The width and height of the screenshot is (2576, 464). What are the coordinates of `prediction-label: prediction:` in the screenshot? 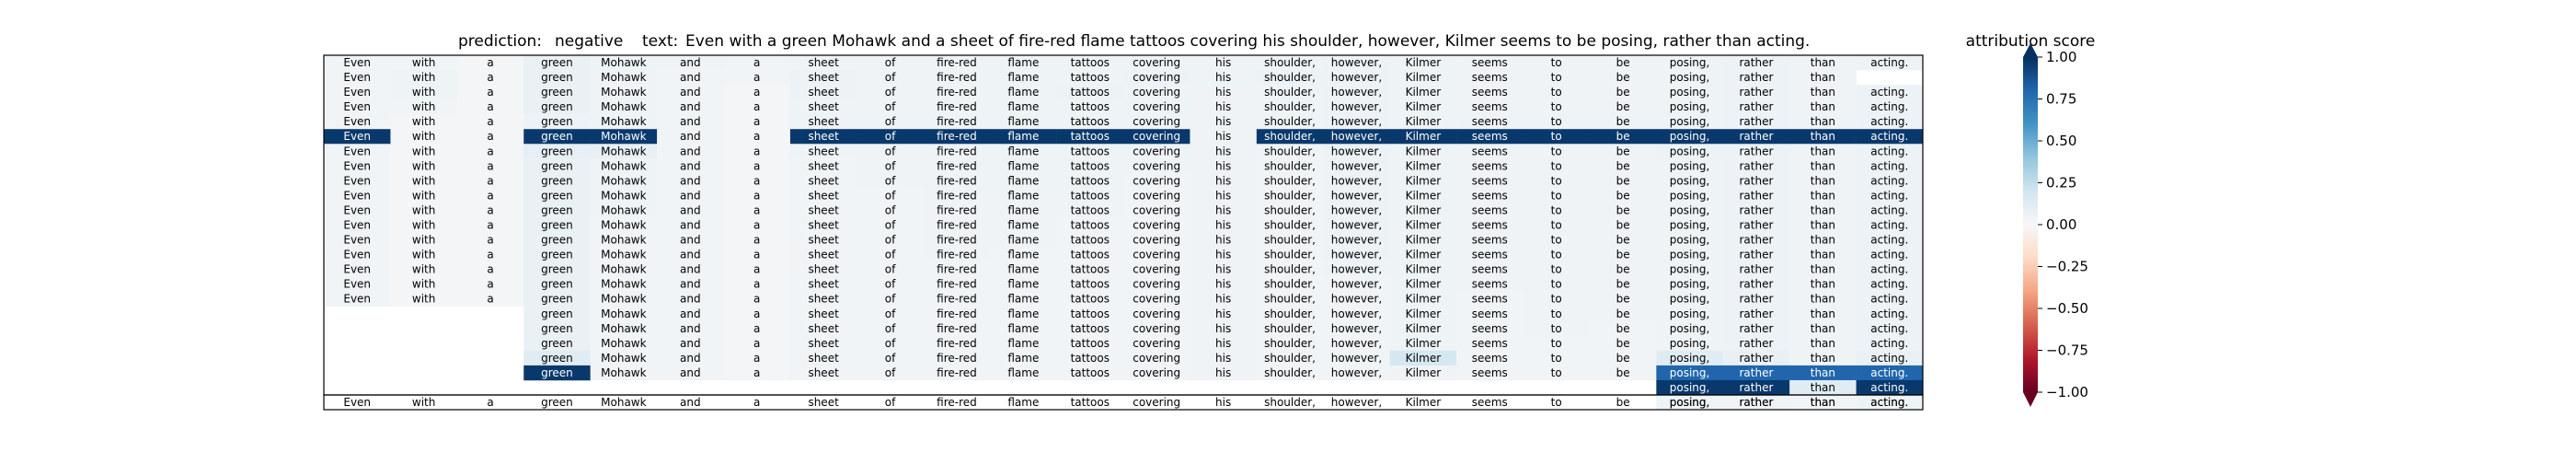 It's located at (500, 41).